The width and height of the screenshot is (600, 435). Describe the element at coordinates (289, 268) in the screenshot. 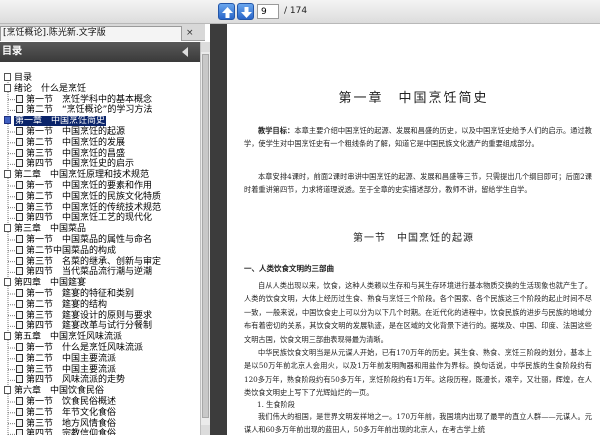

I see `subheading: 一、人类饮食文明的三部曲` at that location.